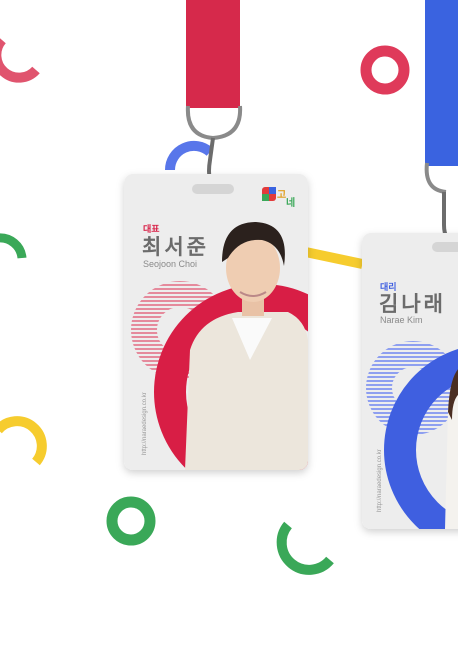 This screenshot has width=458, height=646. What do you see at coordinates (131, 521) in the screenshot?
I see `decor-green-ring` at bounding box center [131, 521].